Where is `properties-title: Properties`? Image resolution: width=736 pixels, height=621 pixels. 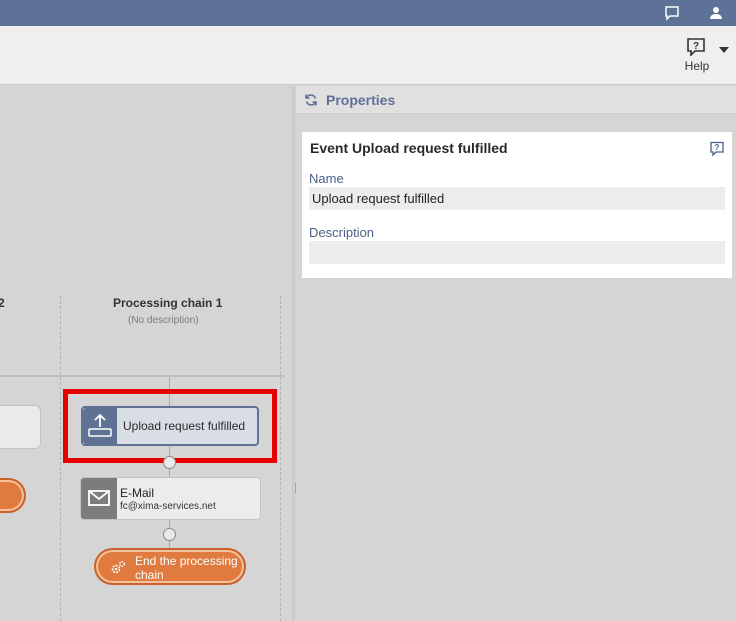
properties-title: Properties is located at coordinates (361, 100).